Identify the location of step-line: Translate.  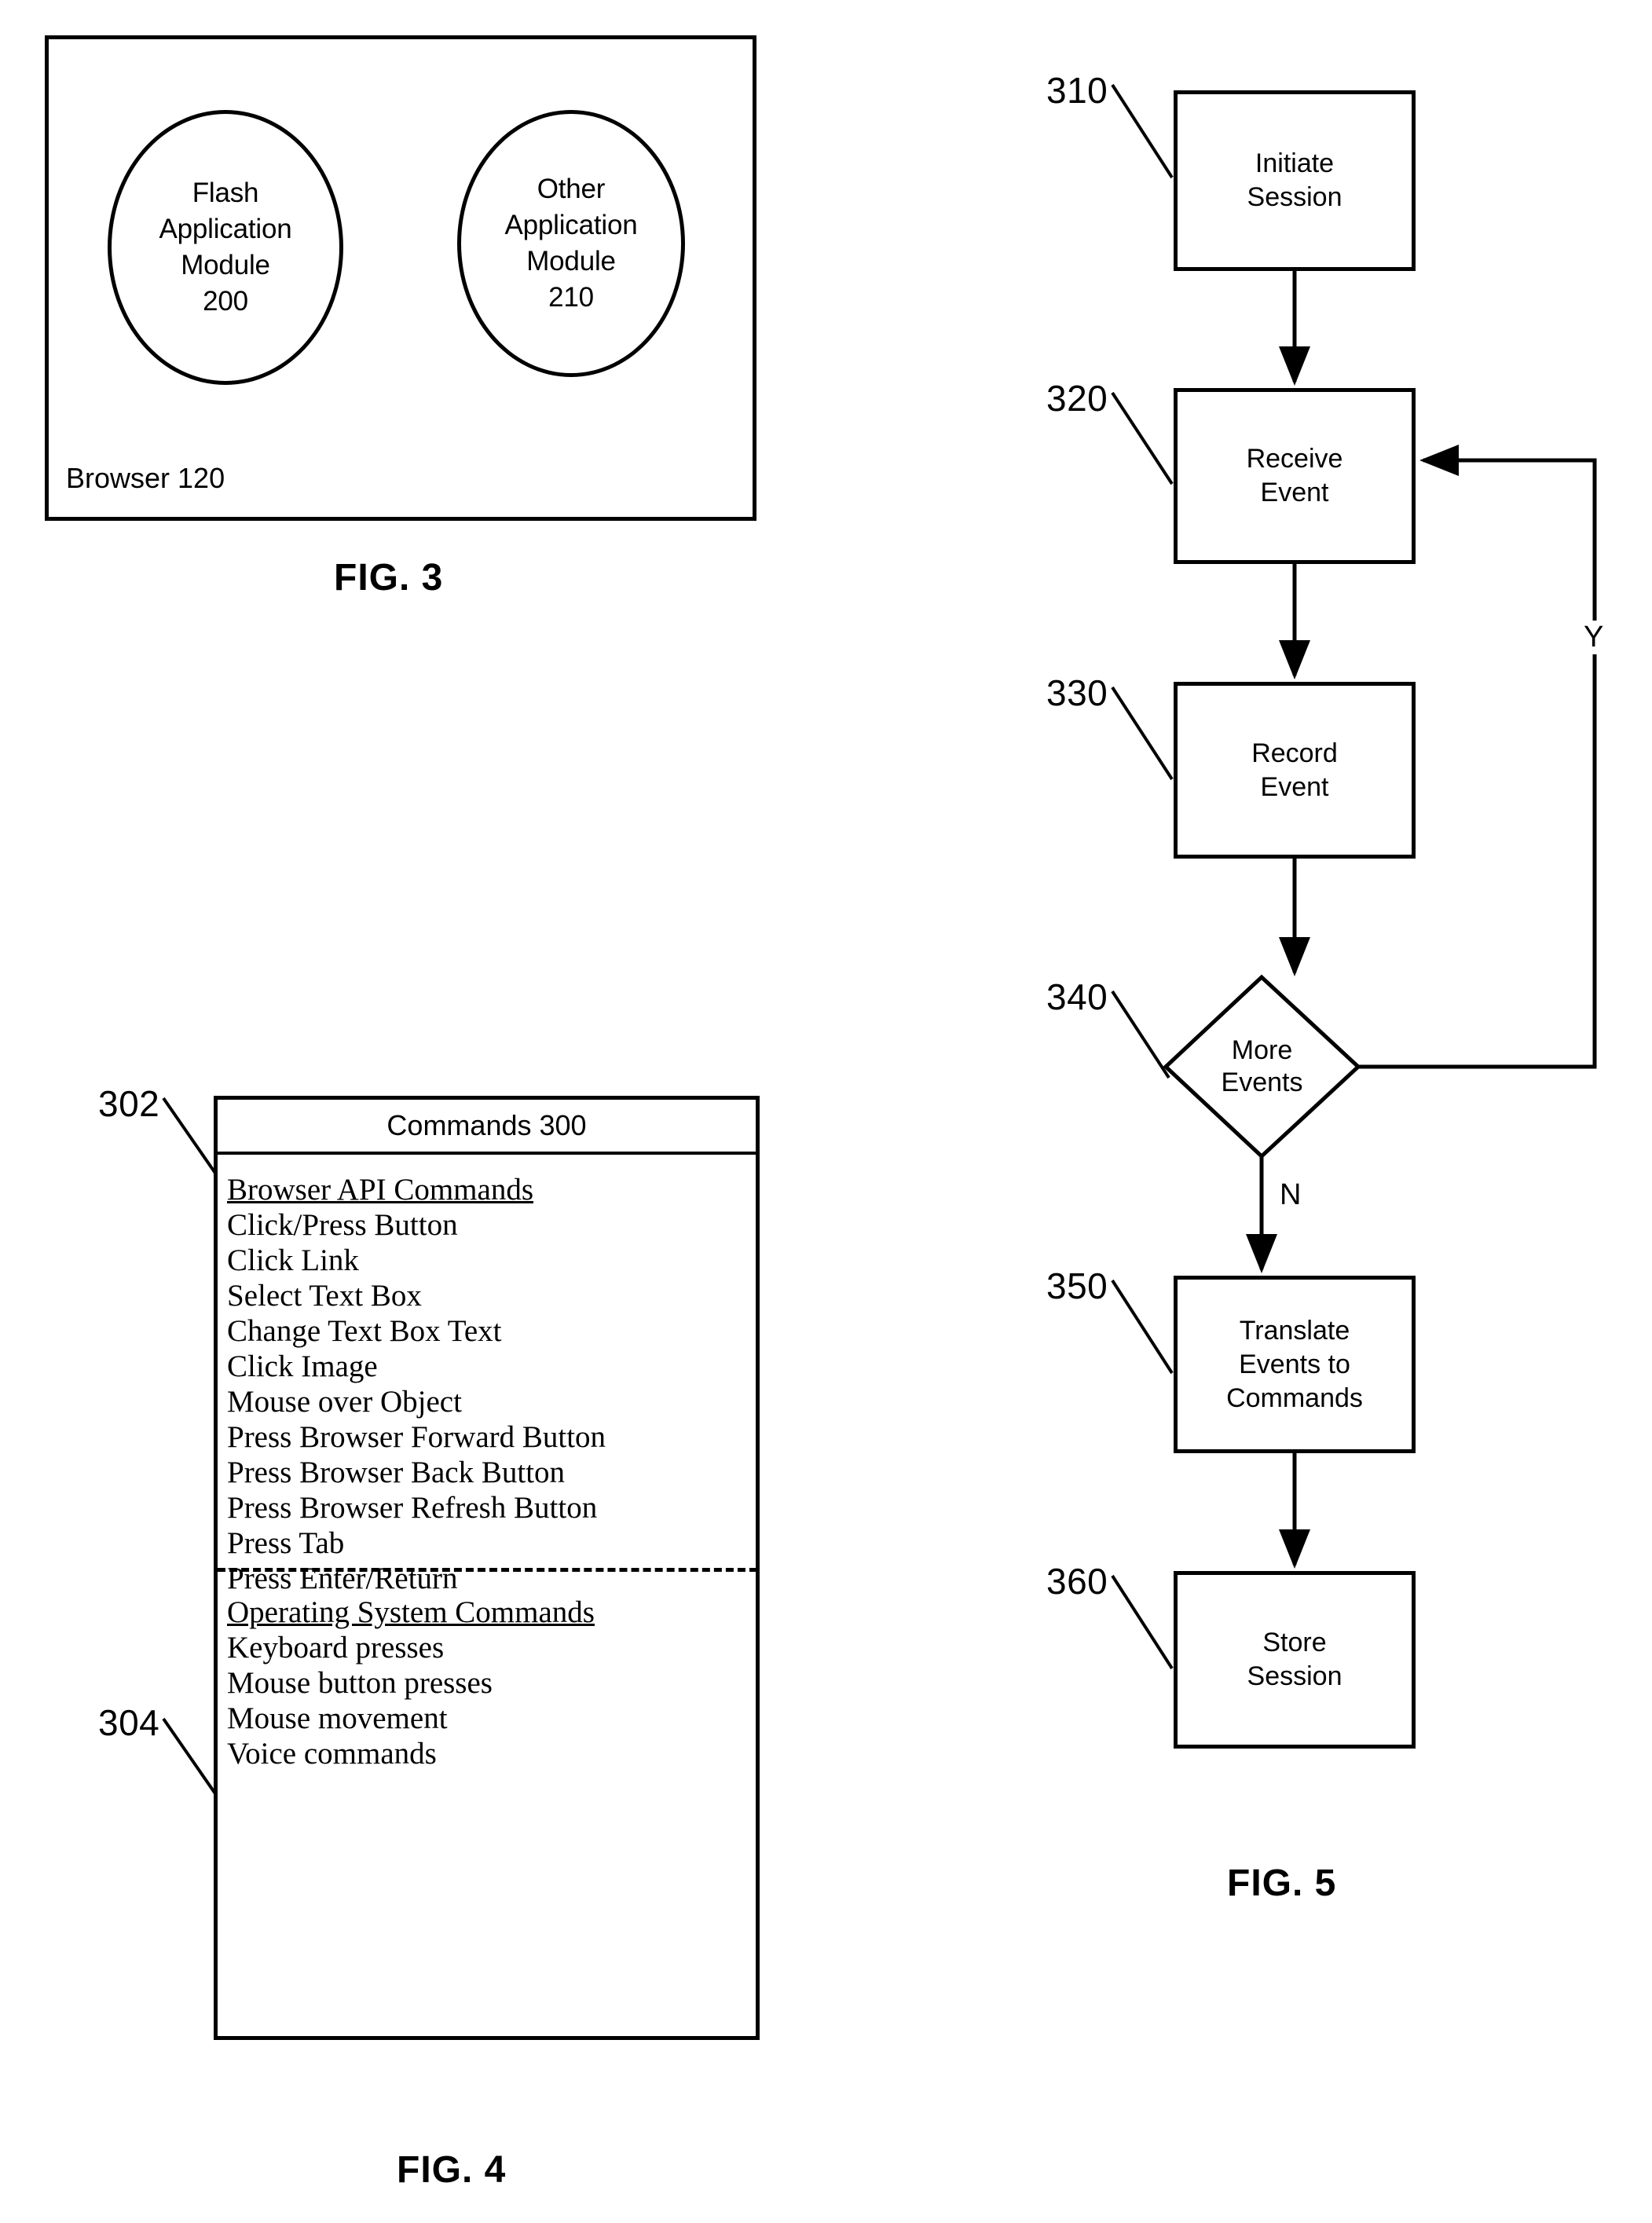
(1294, 1330).